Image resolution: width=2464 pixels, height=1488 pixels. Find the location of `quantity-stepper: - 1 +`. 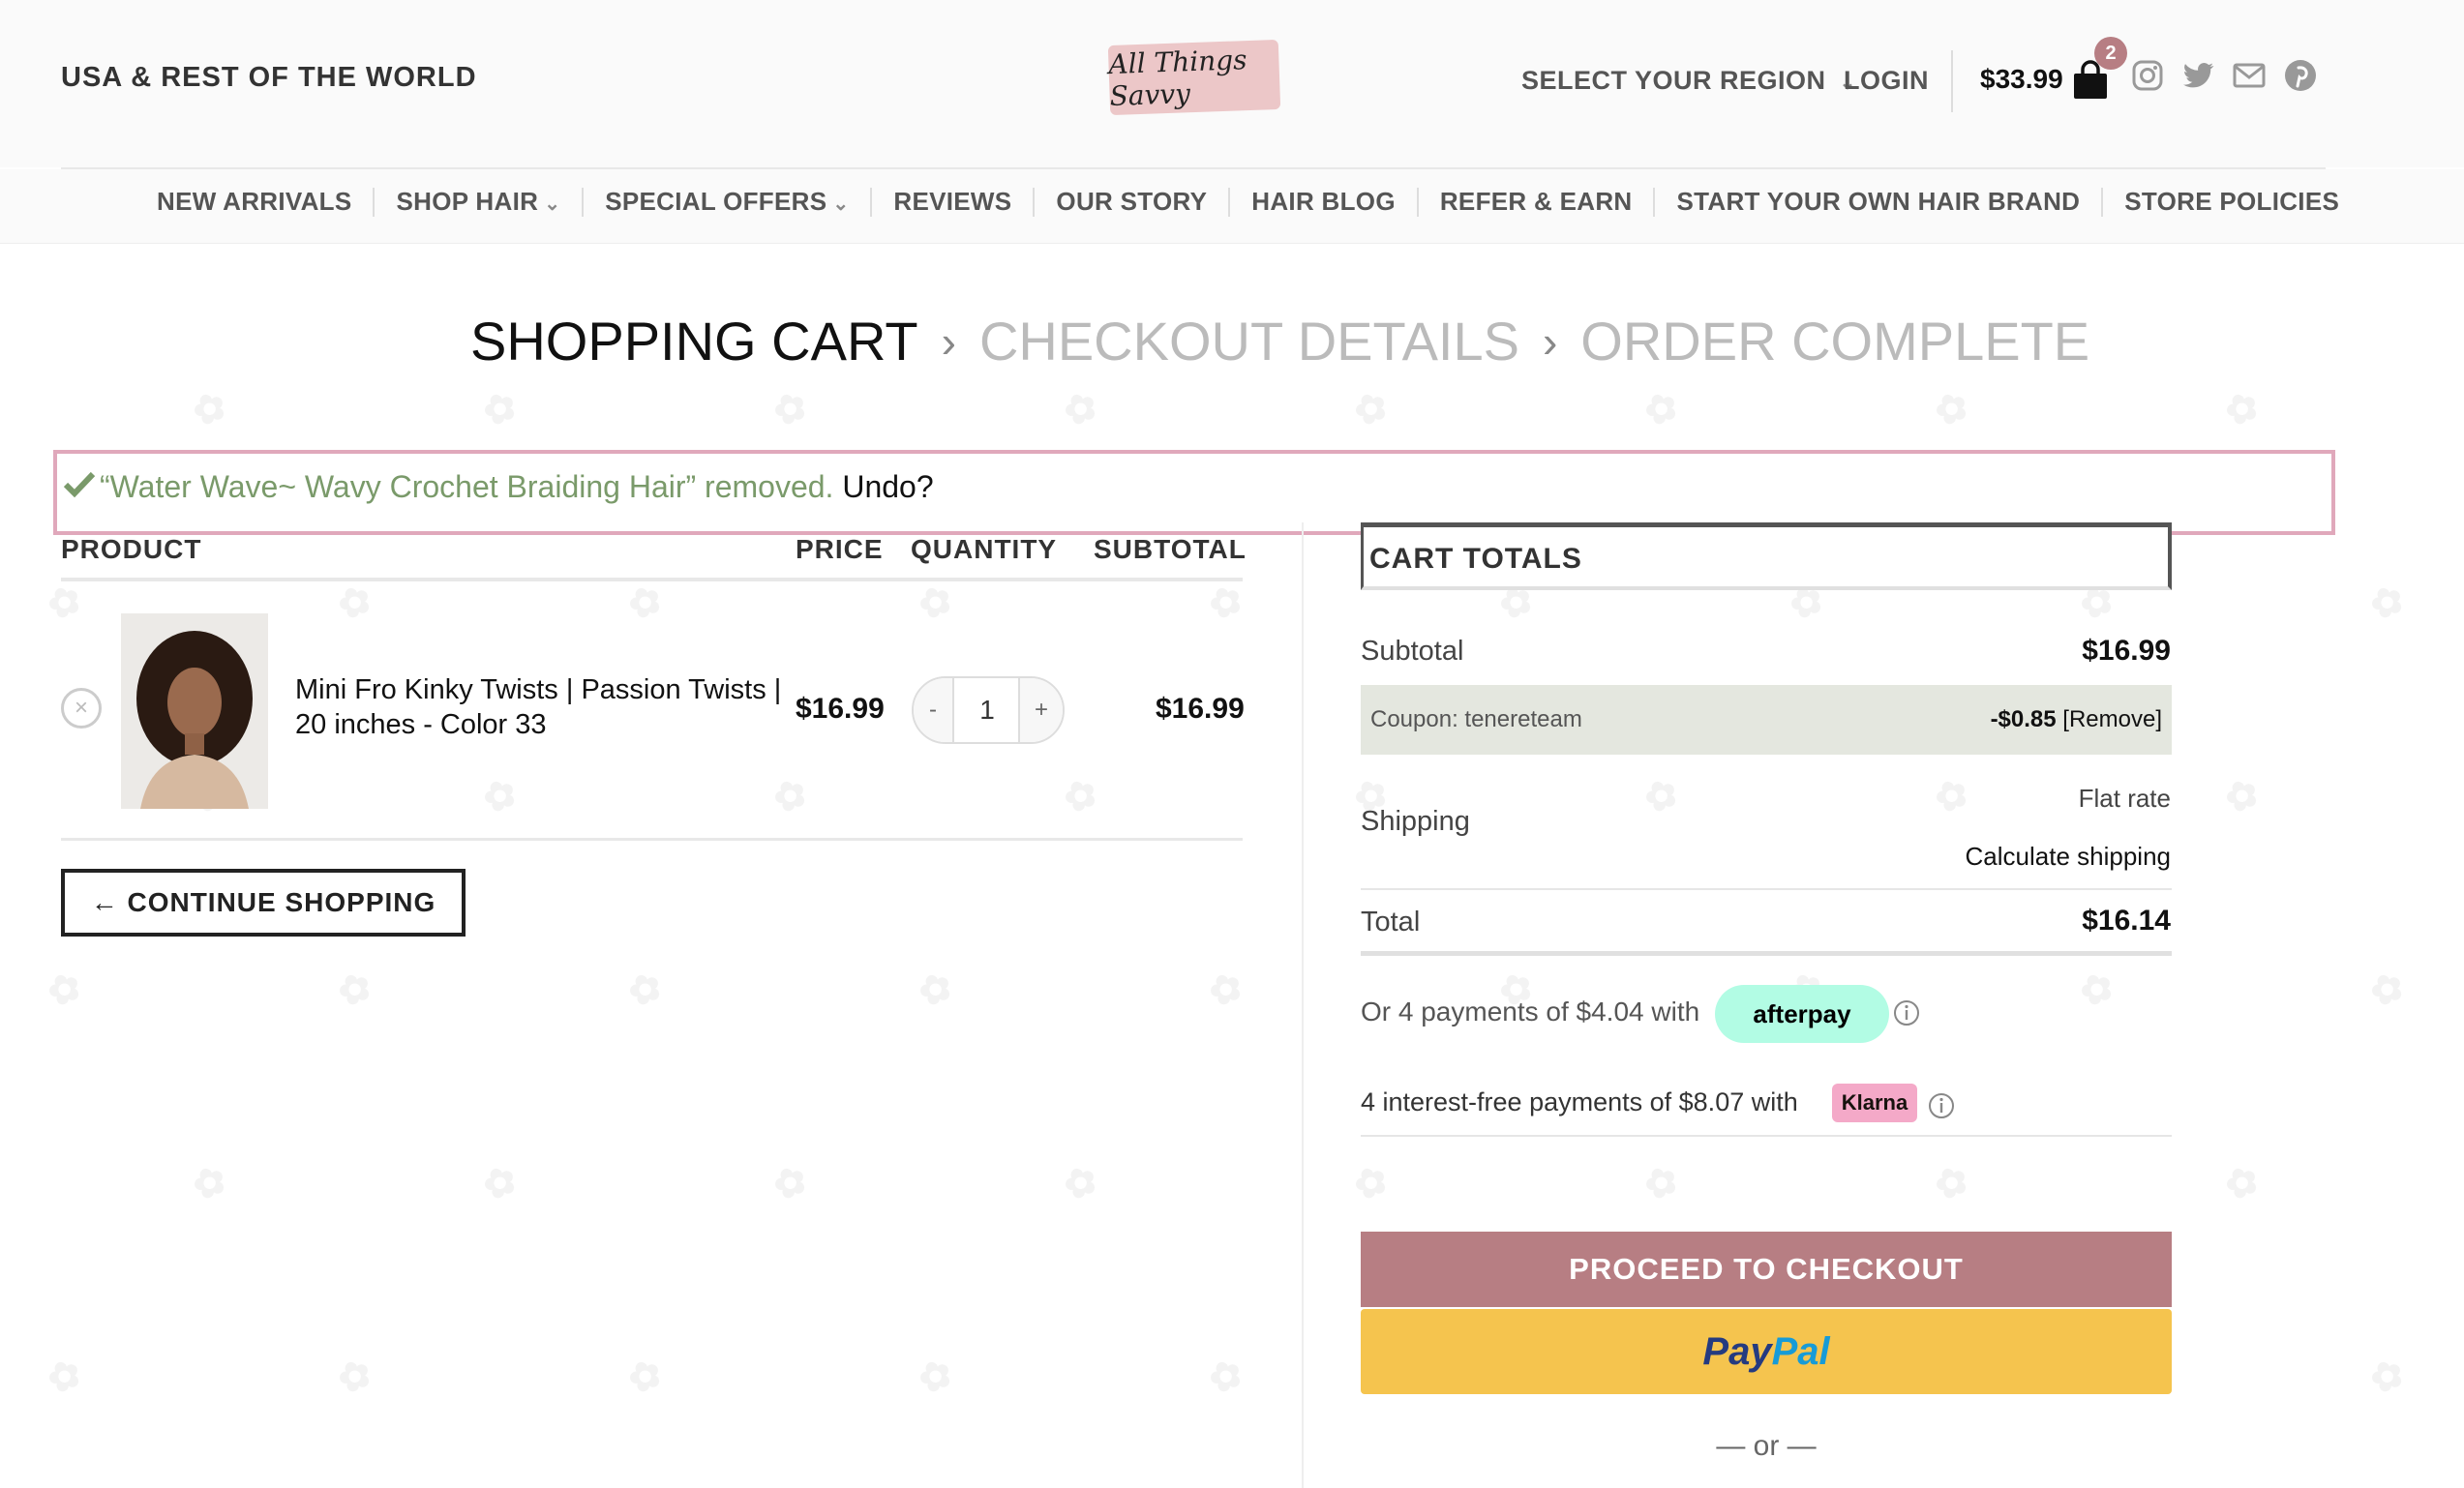

quantity-stepper: - 1 + is located at coordinates (988, 710).